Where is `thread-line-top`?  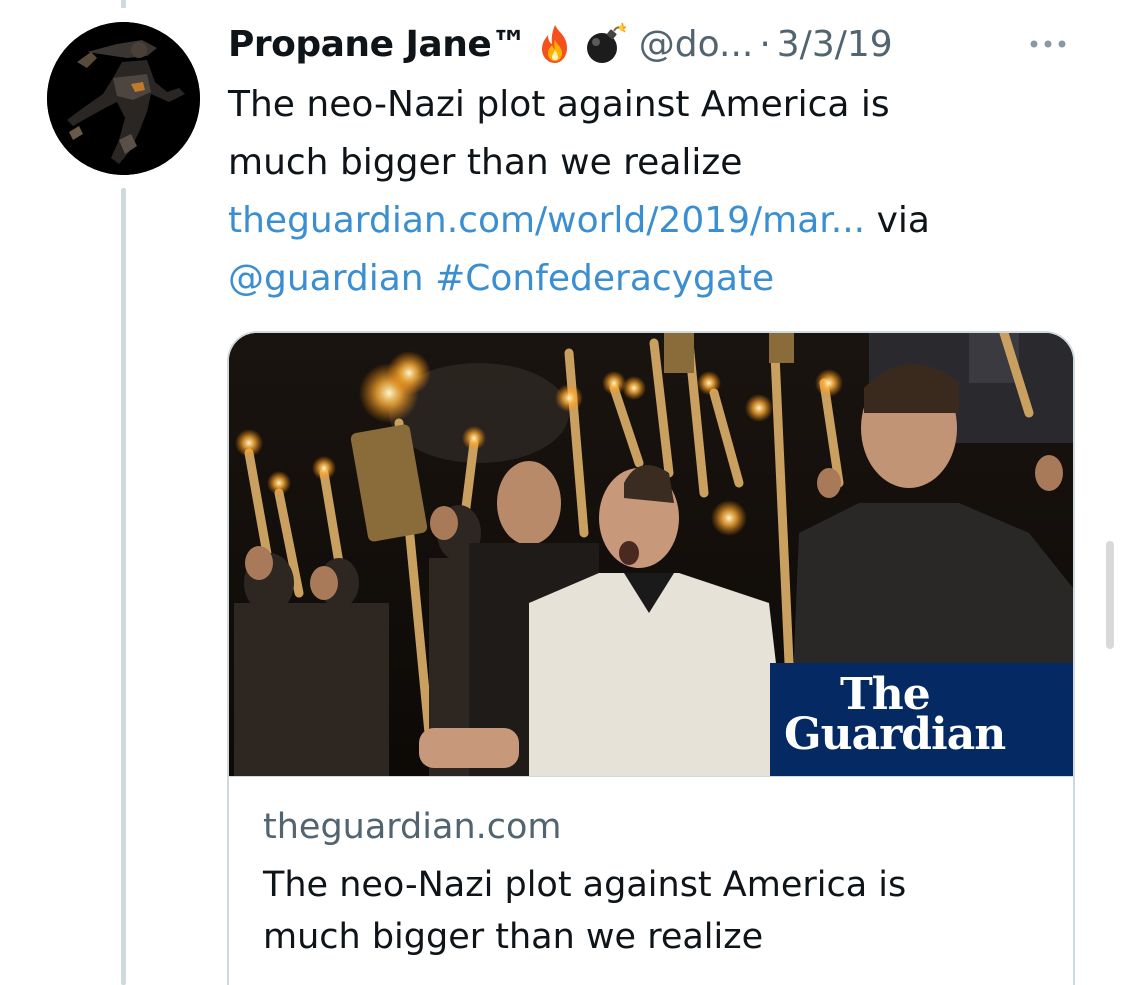
thread-line-top is located at coordinates (123, 4).